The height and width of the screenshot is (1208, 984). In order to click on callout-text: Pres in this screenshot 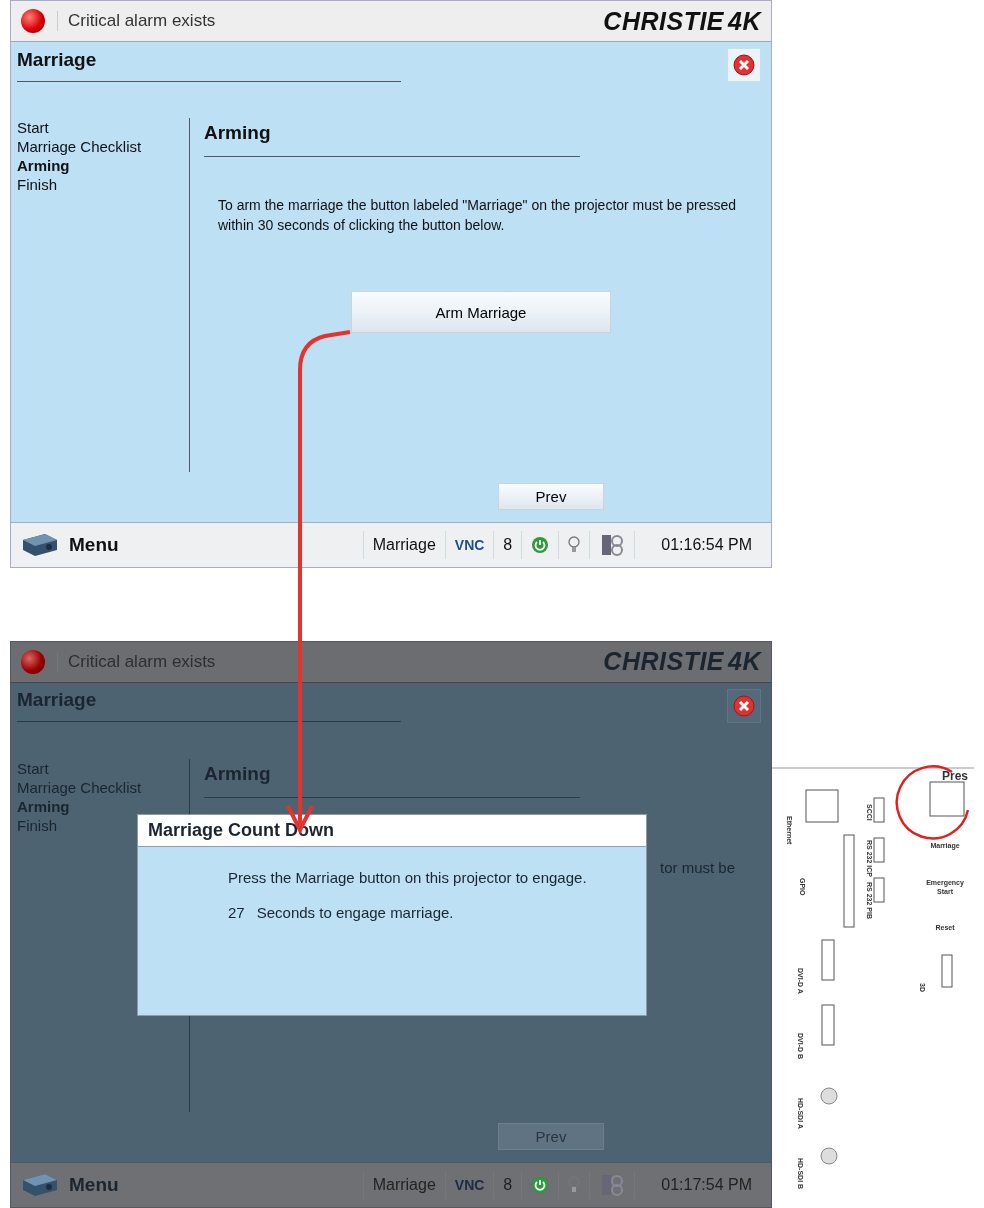, I will do `click(955, 776)`.